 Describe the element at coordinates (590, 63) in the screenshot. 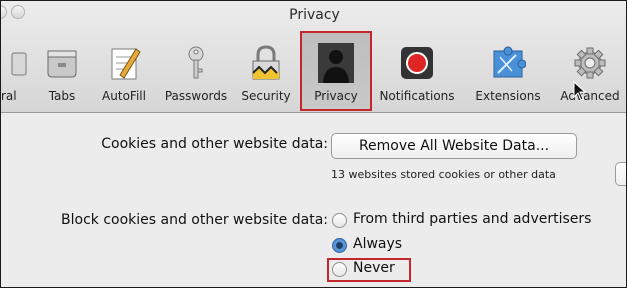

I see `gear-icon` at that location.